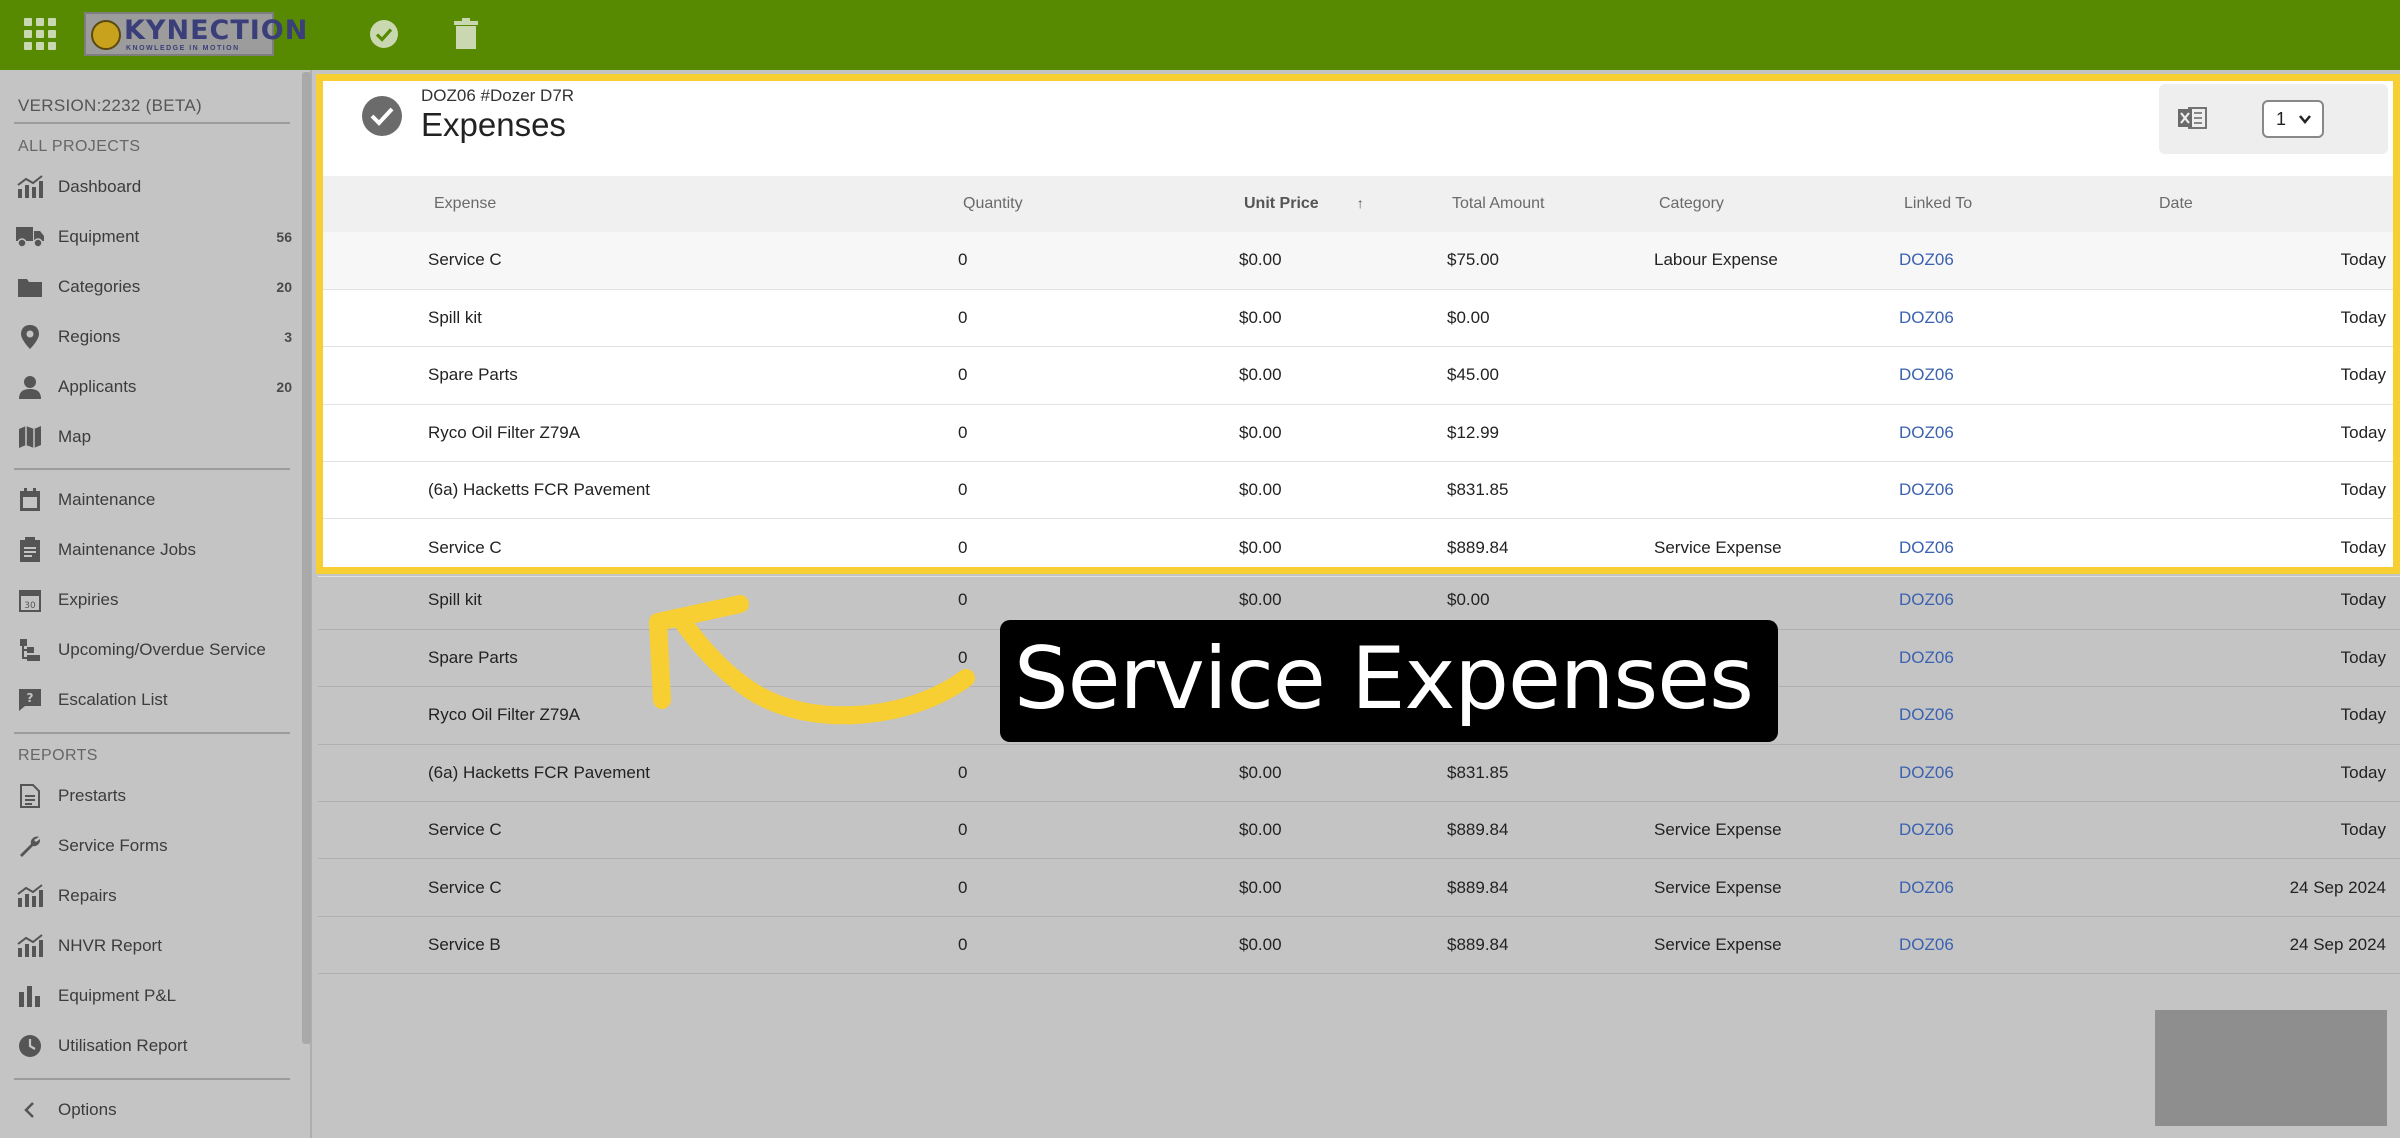 This screenshot has width=2400, height=1138. I want to click on sidebar-item-nhvr-report: NHVR Report, so click(153, 946).